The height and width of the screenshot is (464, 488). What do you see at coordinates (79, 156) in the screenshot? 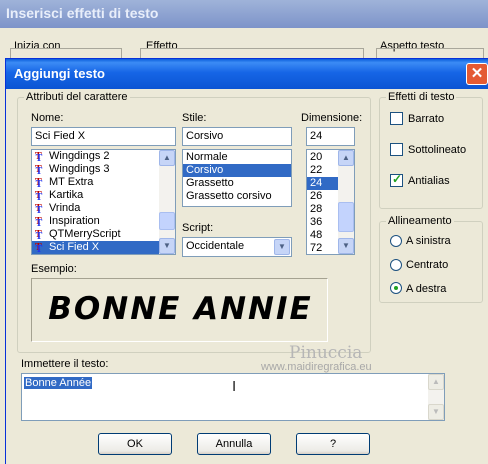
I see `list-item-label: Wingdings 2` at bounding box center [79, 156].